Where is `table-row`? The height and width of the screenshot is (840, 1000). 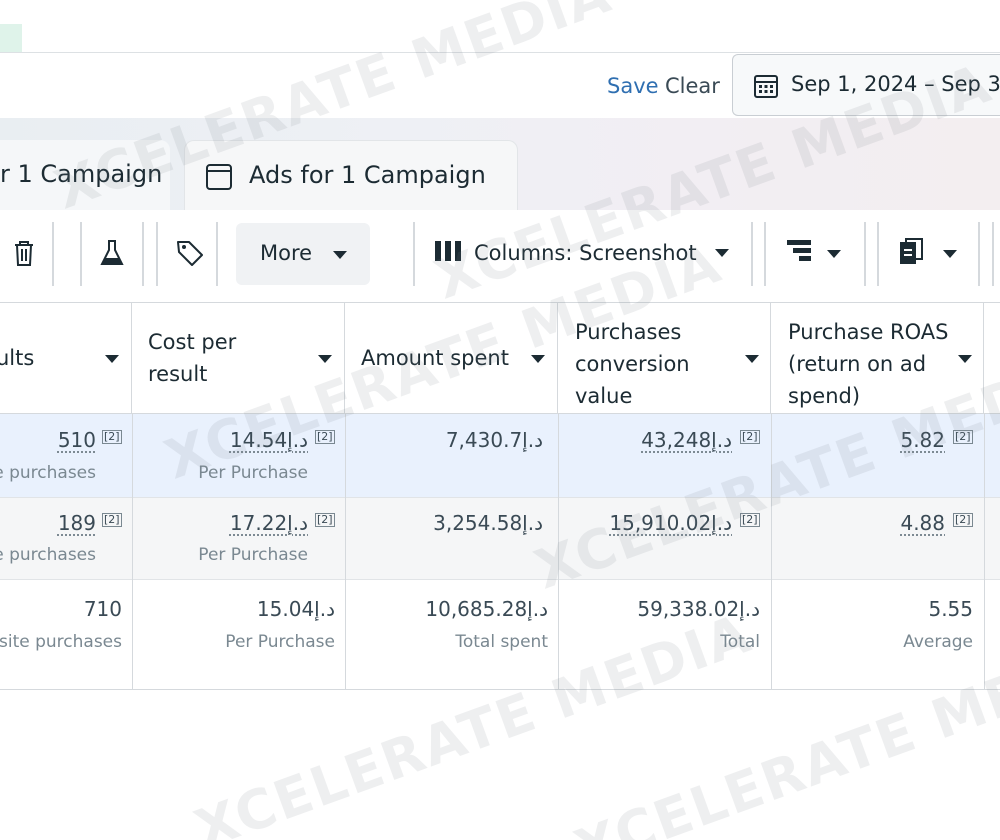 table-row is located at coordinates (500, 456).